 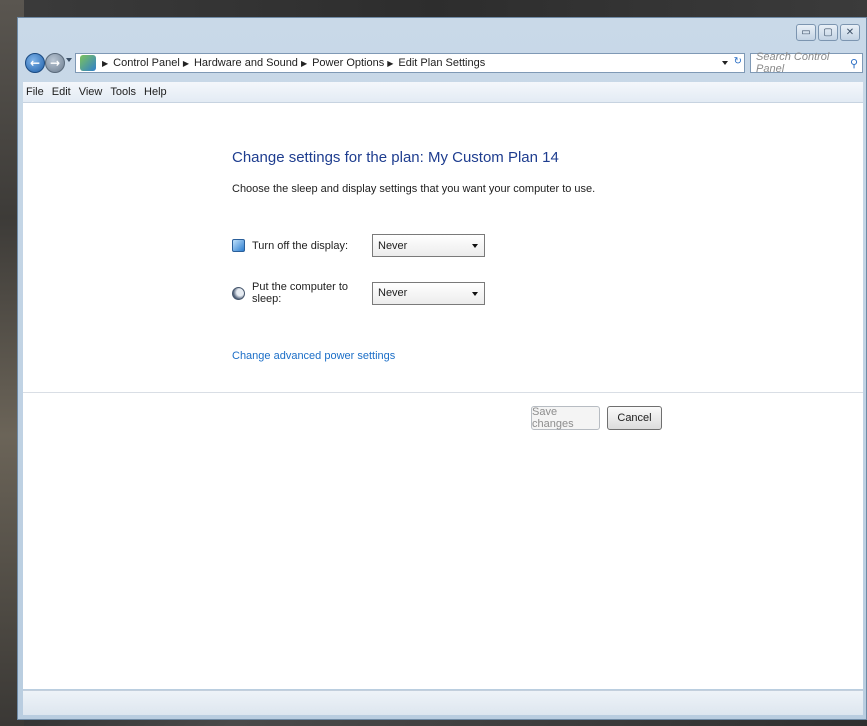 I want to click on cancel-button: Cancel, so click(x=634, y=418).